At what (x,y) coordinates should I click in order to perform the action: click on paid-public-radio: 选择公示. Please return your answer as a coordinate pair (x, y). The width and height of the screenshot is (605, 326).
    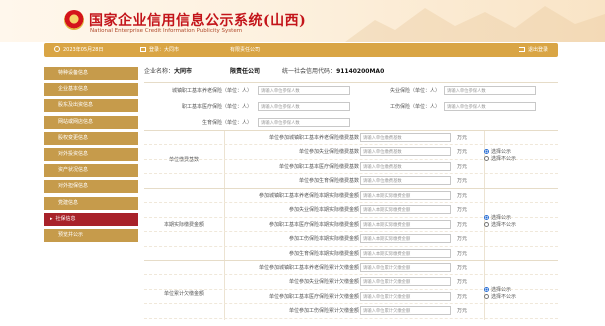
    Looking at the image, I should click on (521, 218).